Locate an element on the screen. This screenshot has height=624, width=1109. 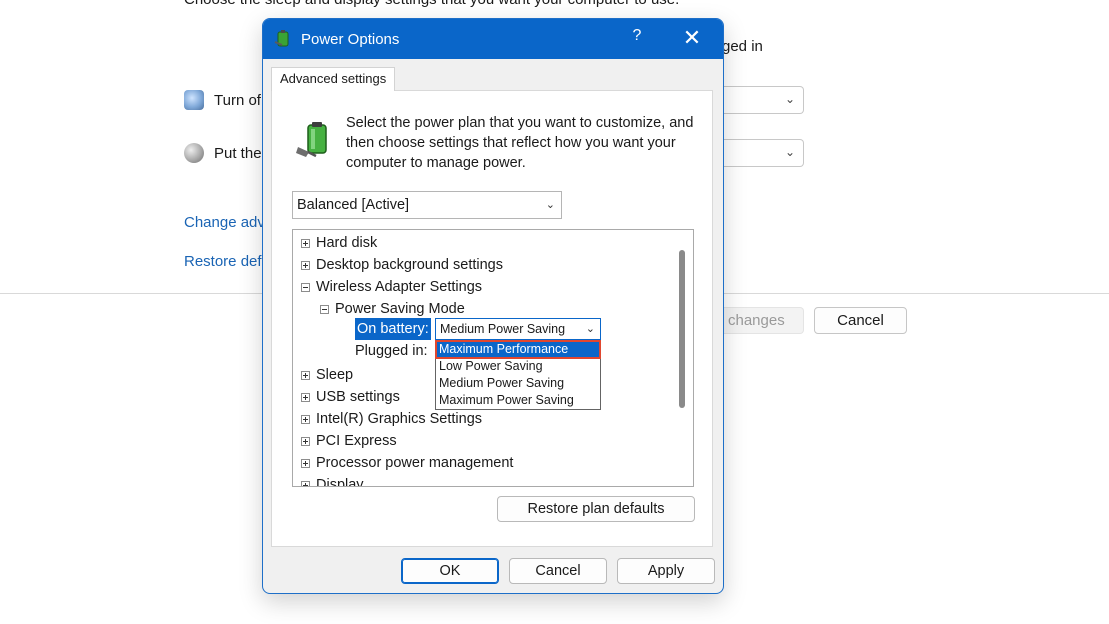
tree-item-label: Sleep is located at coordinates (335, 375).